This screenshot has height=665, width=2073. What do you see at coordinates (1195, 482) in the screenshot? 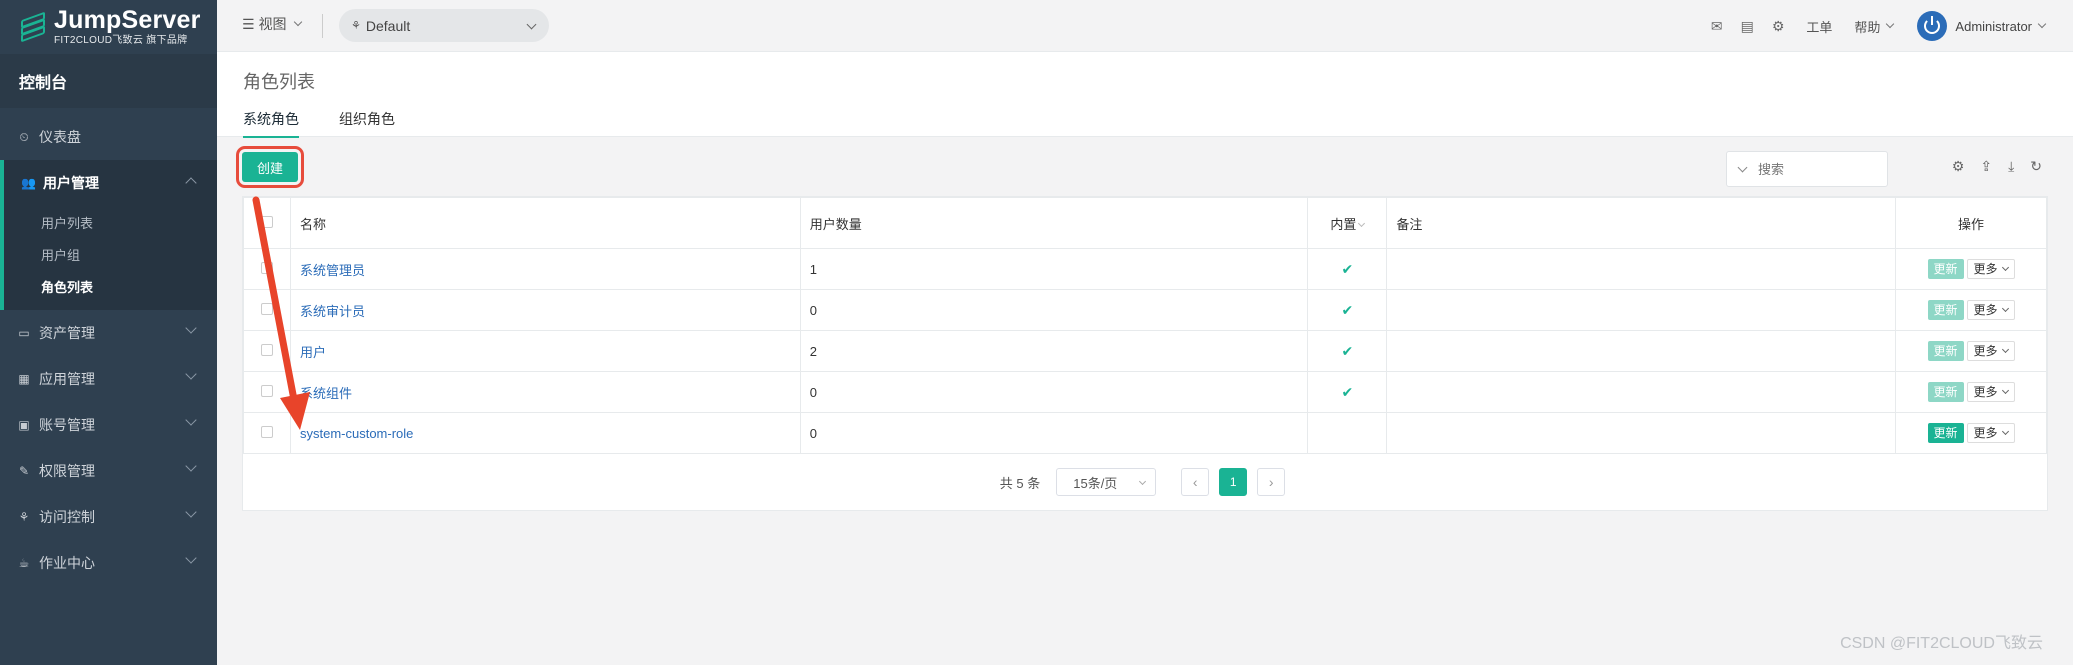
I see `prev-page-button: ‹` at bounding box center [1195, 482].